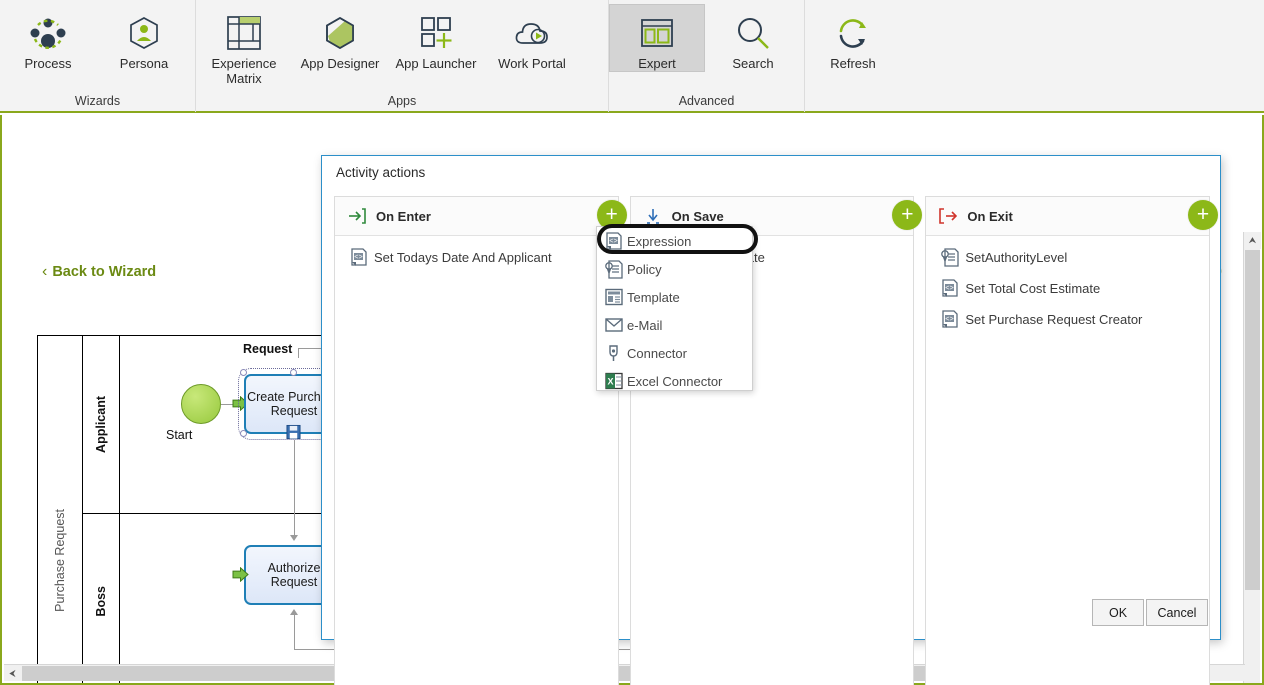 The width and height of the screenshot is (1264, 685). I want to click on action-list-item: <> Set Total Cost Estimate, so click(1067, 288).